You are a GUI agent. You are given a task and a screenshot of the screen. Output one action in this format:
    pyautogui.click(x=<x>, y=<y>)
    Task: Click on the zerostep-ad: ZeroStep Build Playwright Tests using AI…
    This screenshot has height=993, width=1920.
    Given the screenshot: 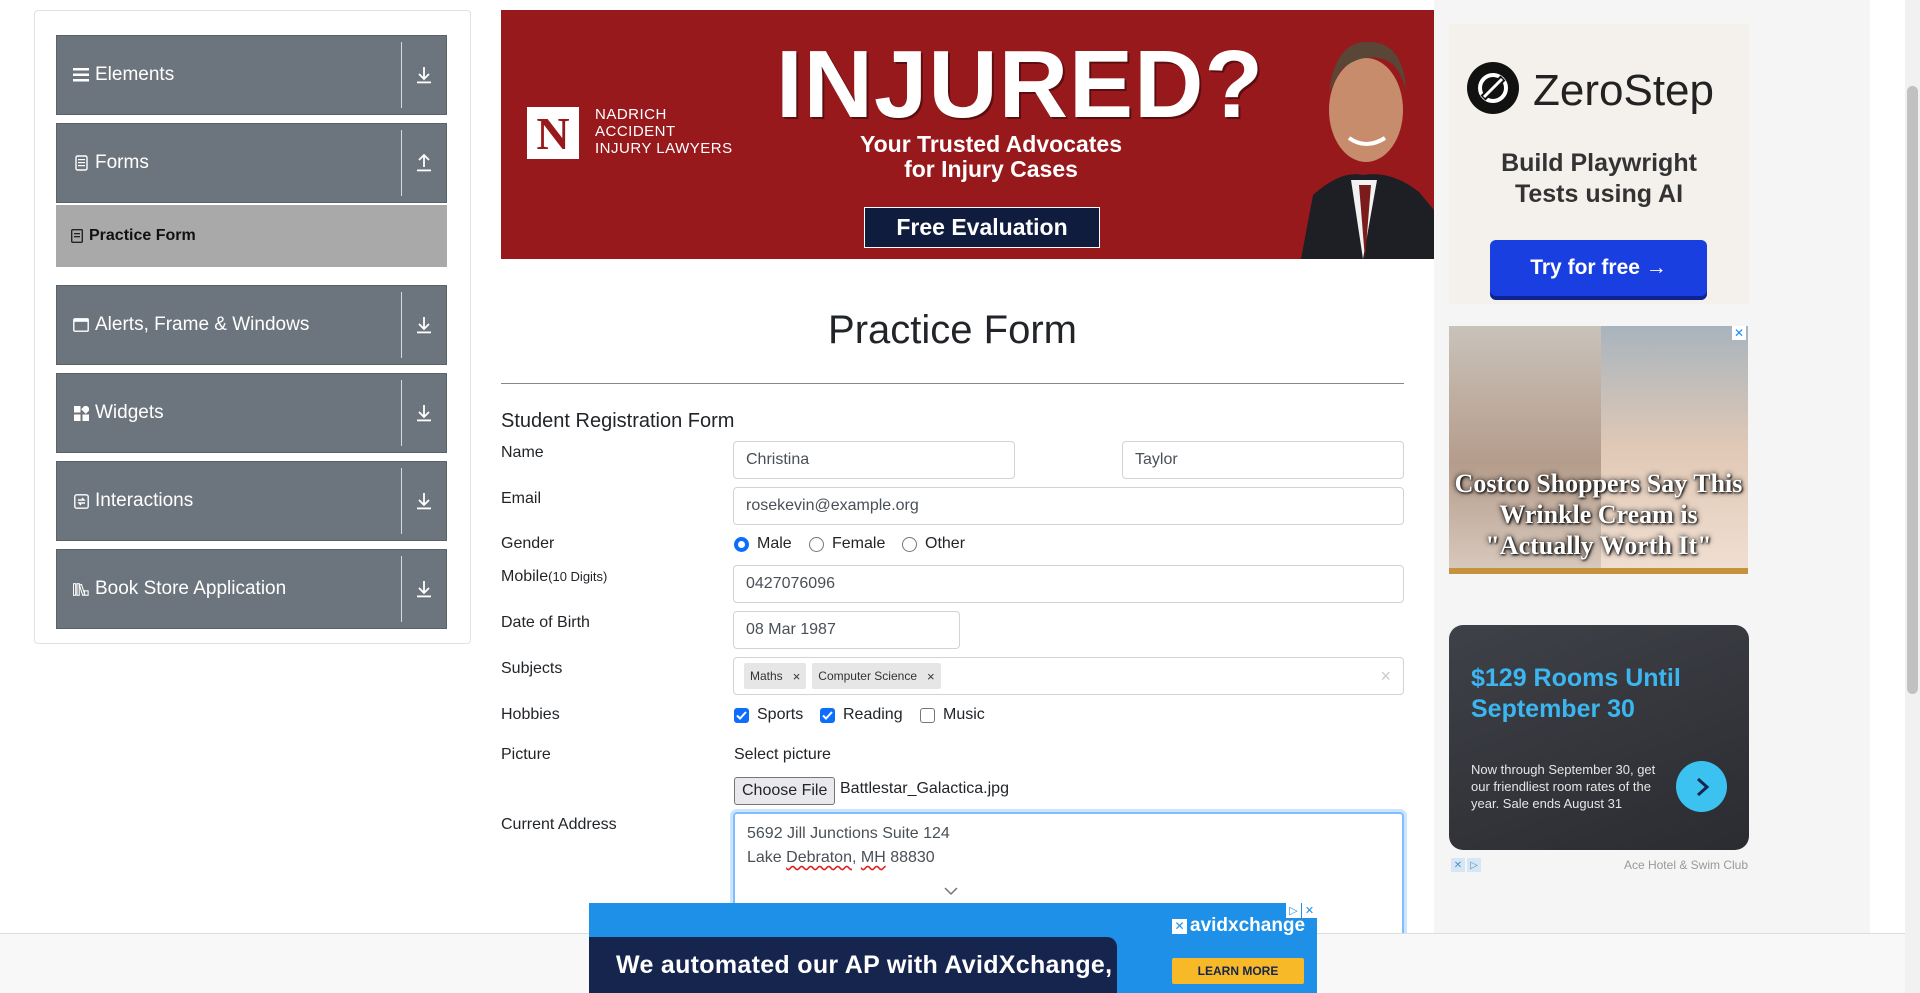 What is the action you would take?
    pyautogui.click(x=1599, y=164)
    